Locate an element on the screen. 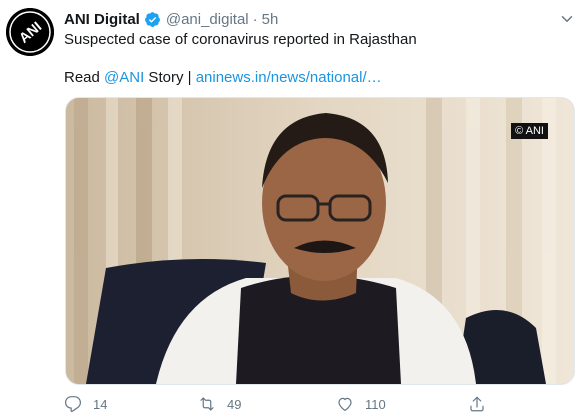  tweet-header: ANI Digital @ani_digital · 5h is located at coordinates (171, 19).